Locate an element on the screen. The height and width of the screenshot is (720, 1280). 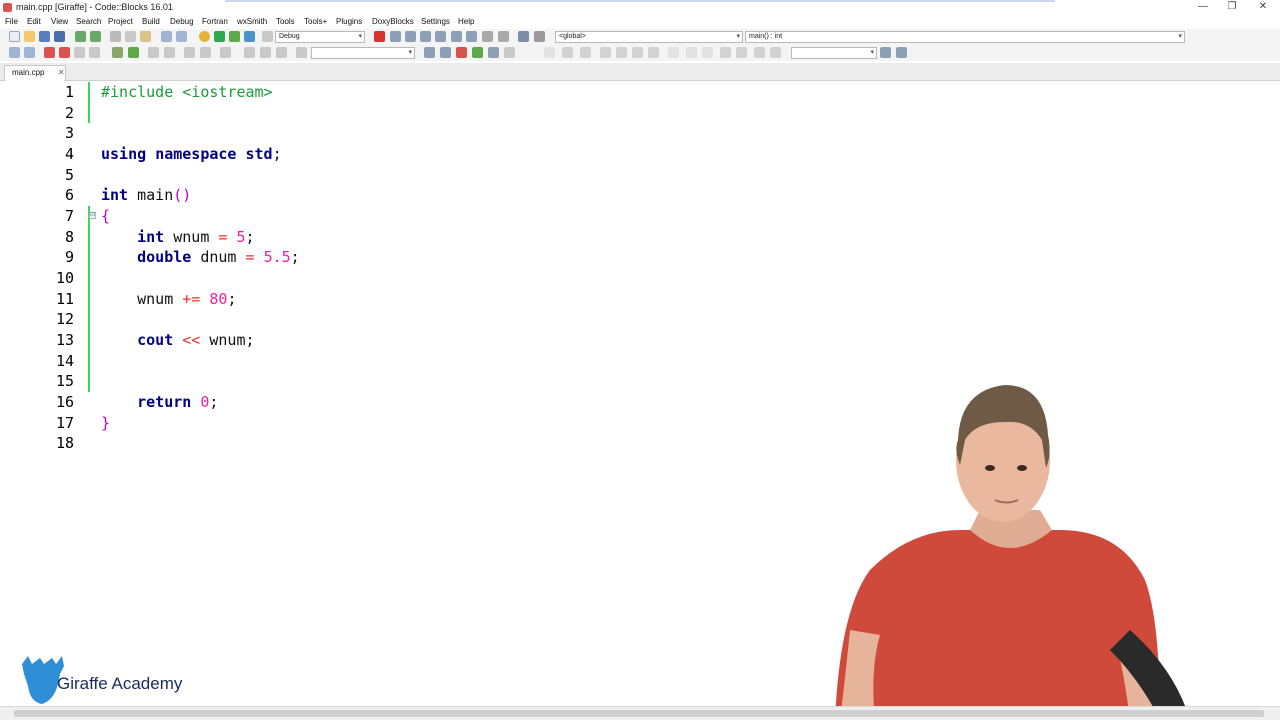
bookmark-next-icon is located at coordinates (79, 52).